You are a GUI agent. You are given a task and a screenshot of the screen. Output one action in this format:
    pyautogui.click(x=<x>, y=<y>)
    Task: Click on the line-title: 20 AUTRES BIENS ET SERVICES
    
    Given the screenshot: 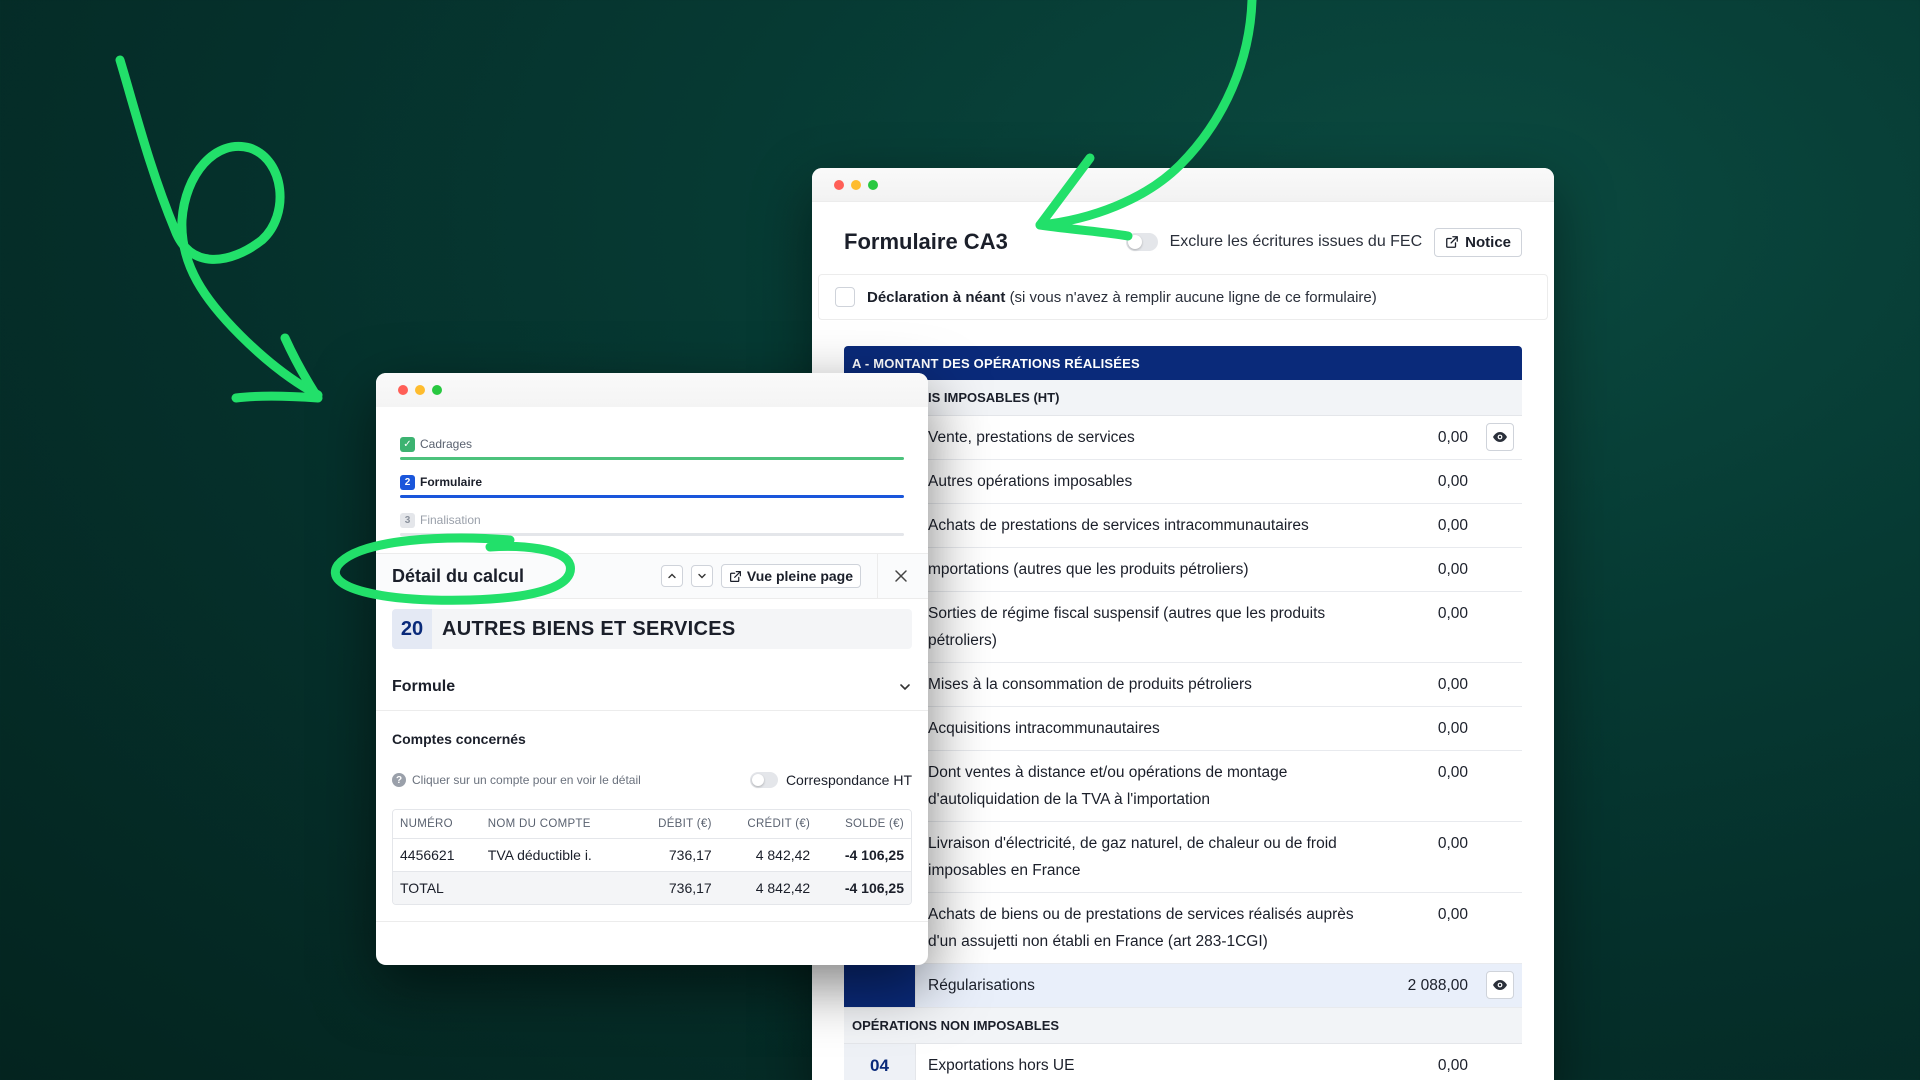 What is the action you would take?
    pyautogui.click(x=652, y=629)
    